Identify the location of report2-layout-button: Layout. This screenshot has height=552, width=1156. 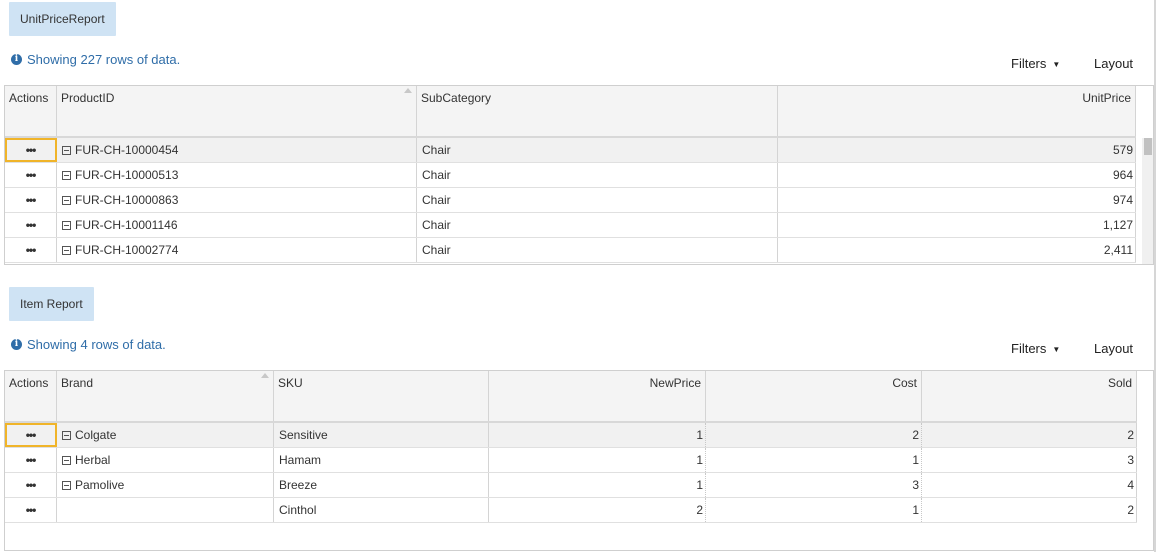
(1113, 348).